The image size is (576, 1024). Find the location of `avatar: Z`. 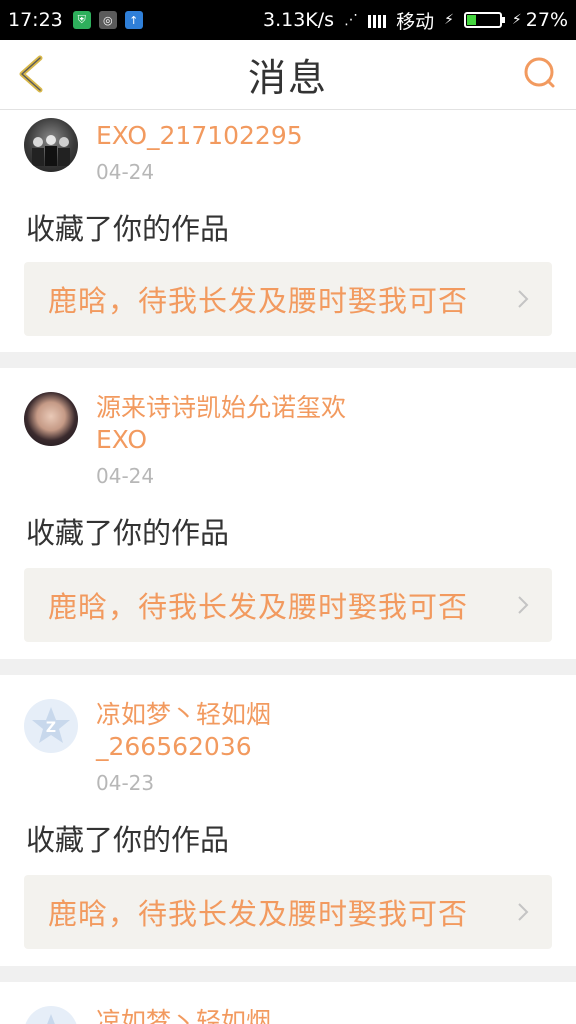

avatar: Z is located at coordinates (51, 726).